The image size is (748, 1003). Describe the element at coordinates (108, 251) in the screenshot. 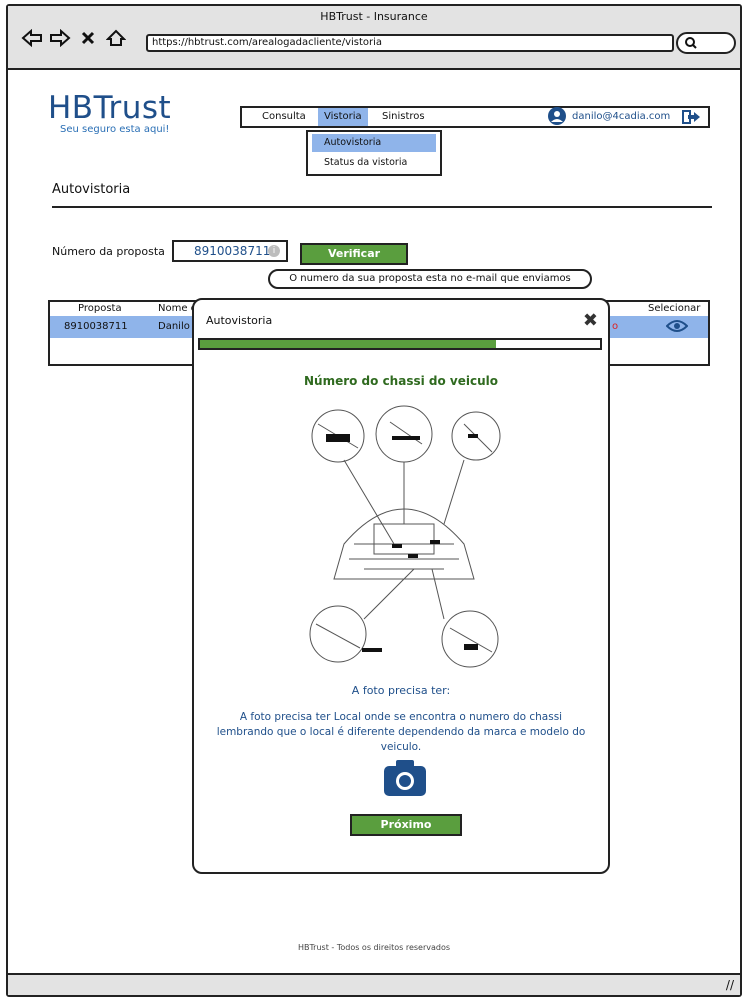

I see `proposal-label: Número da proposta` at that location.